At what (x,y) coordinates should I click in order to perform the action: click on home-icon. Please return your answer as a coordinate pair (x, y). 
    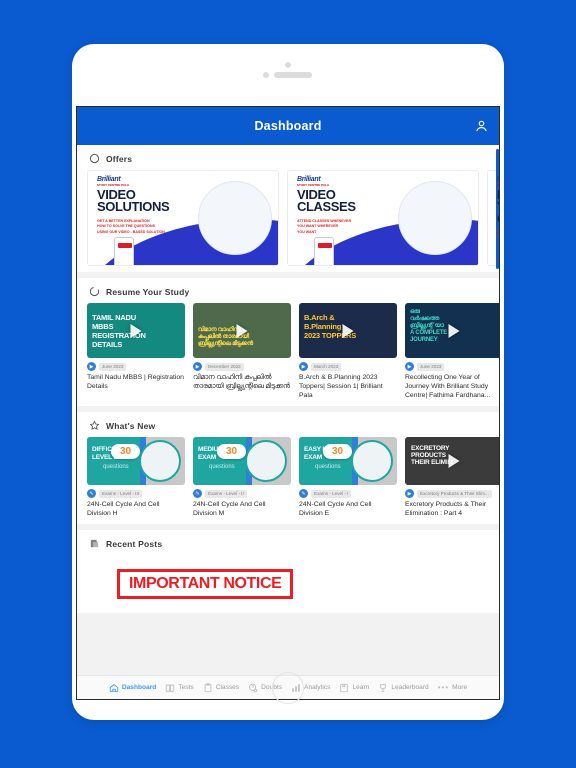
    Looking at the image, I should click on (114, 687).